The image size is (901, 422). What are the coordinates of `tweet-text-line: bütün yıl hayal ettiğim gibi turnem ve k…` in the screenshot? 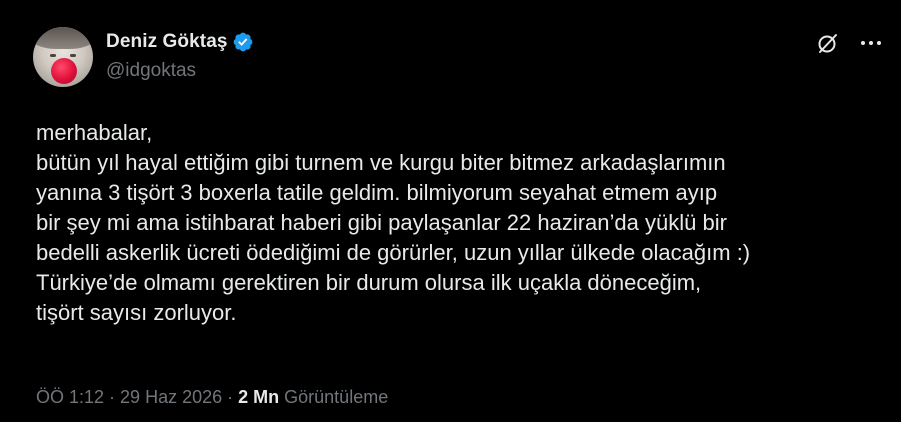 It's located at (381, 162).